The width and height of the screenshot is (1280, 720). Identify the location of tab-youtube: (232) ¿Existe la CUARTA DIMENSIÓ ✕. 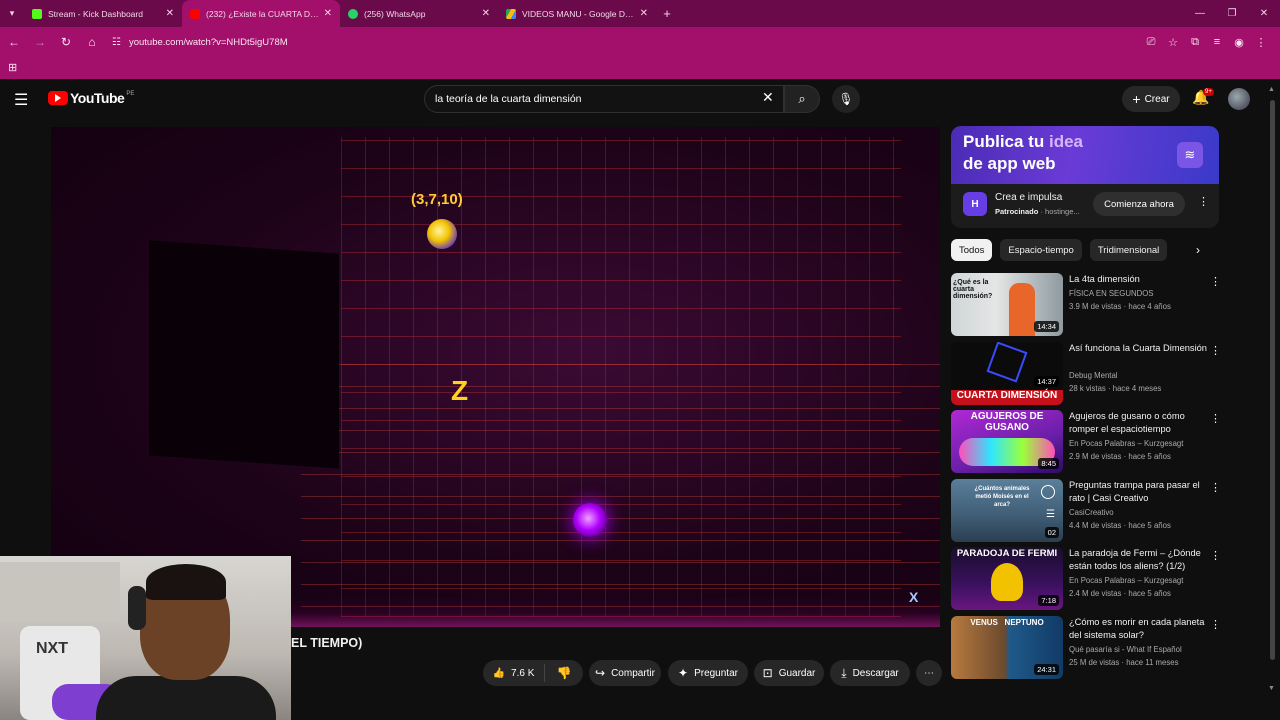
(261, 13).